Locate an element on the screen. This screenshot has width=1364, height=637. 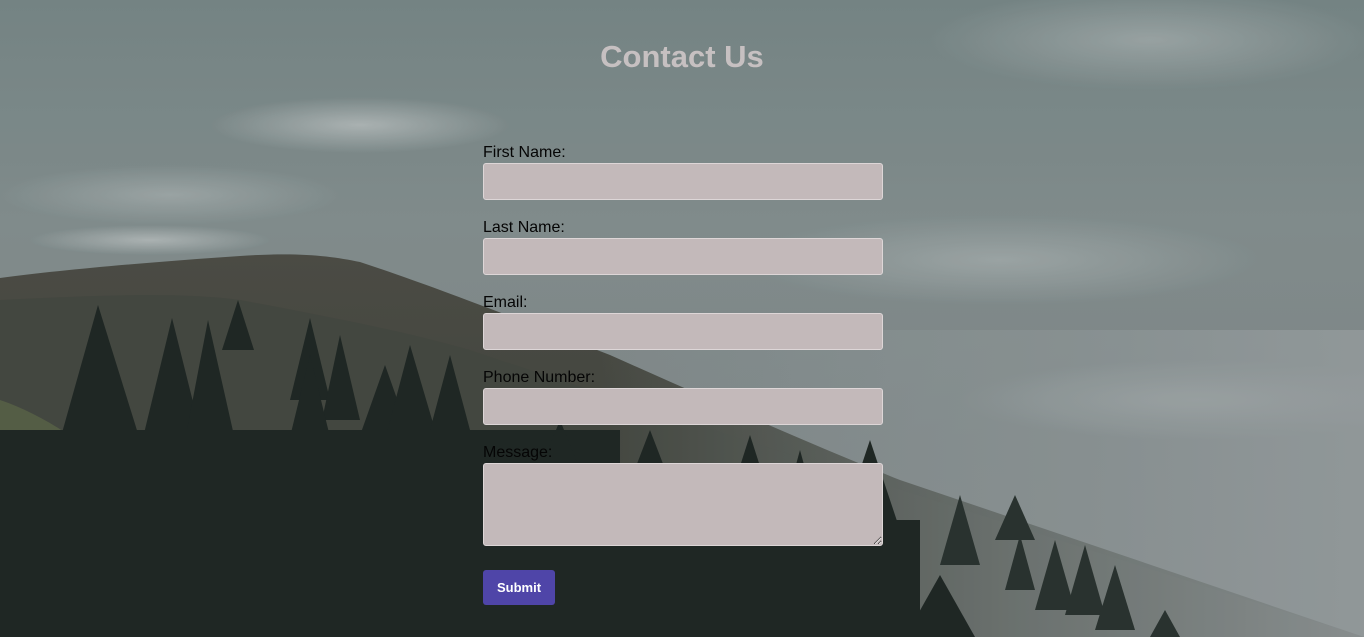
last-name-label: Last Name: is located at coordinates (524, 227).